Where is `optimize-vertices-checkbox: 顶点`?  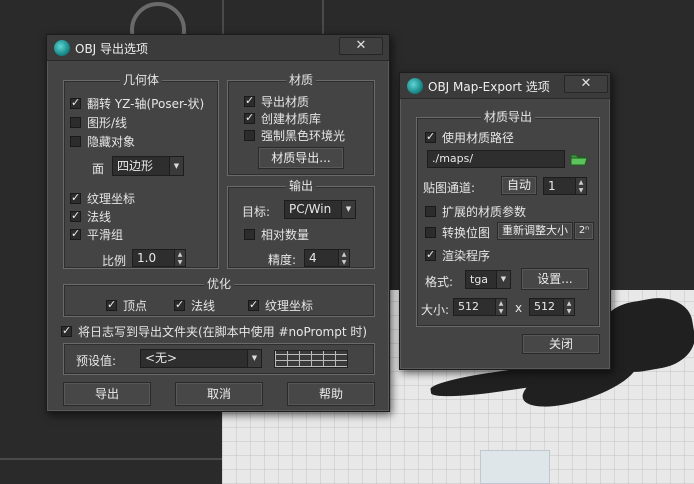 optimize-vertices-checkbox: 顶点 is located at coordinates (126, 305).